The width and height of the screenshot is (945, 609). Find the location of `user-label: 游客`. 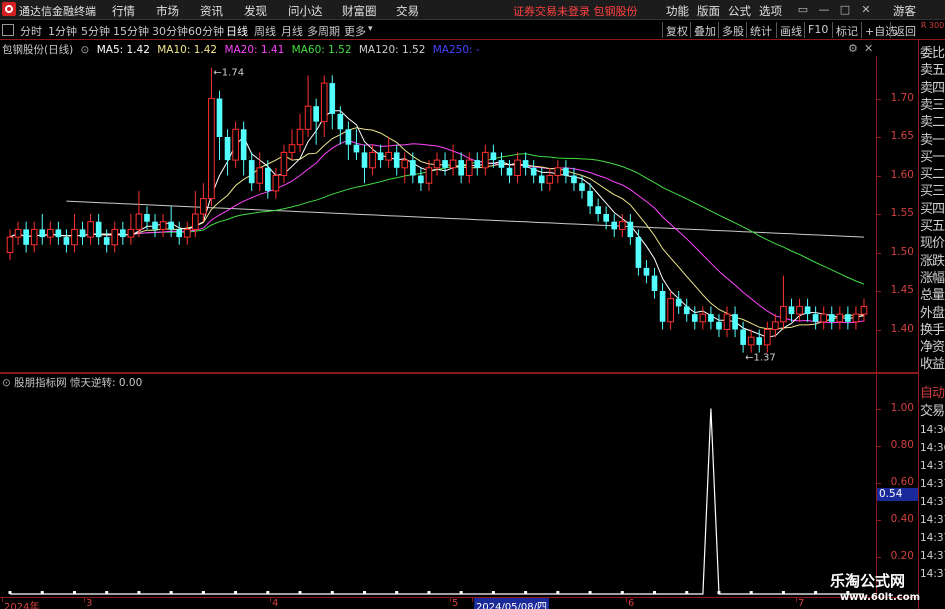

user-label: 游客 is located at coordinates (904, 11).